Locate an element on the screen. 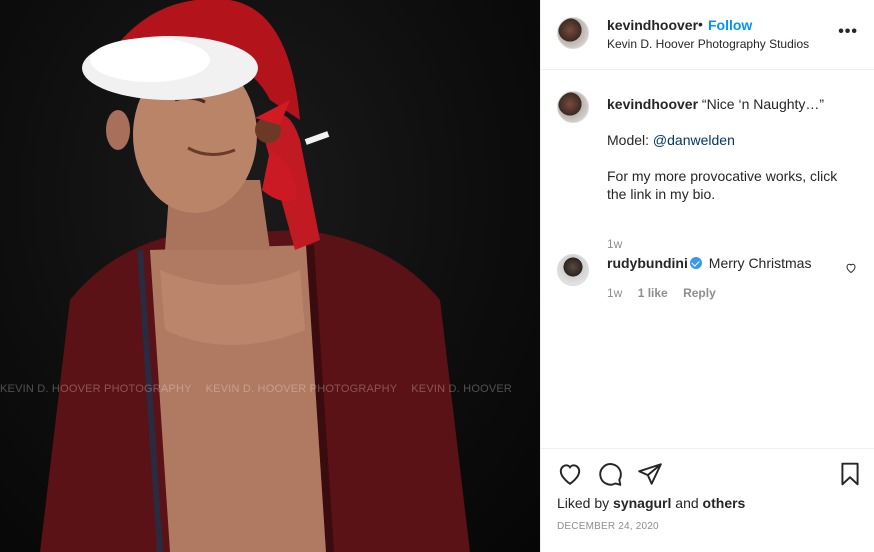 This screenshot has width=874, height=552. comment-timestamp: 1w is located at coordinates (614, 293).